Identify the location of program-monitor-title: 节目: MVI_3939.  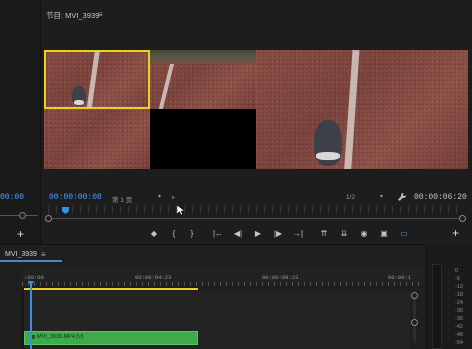
(72, 15).